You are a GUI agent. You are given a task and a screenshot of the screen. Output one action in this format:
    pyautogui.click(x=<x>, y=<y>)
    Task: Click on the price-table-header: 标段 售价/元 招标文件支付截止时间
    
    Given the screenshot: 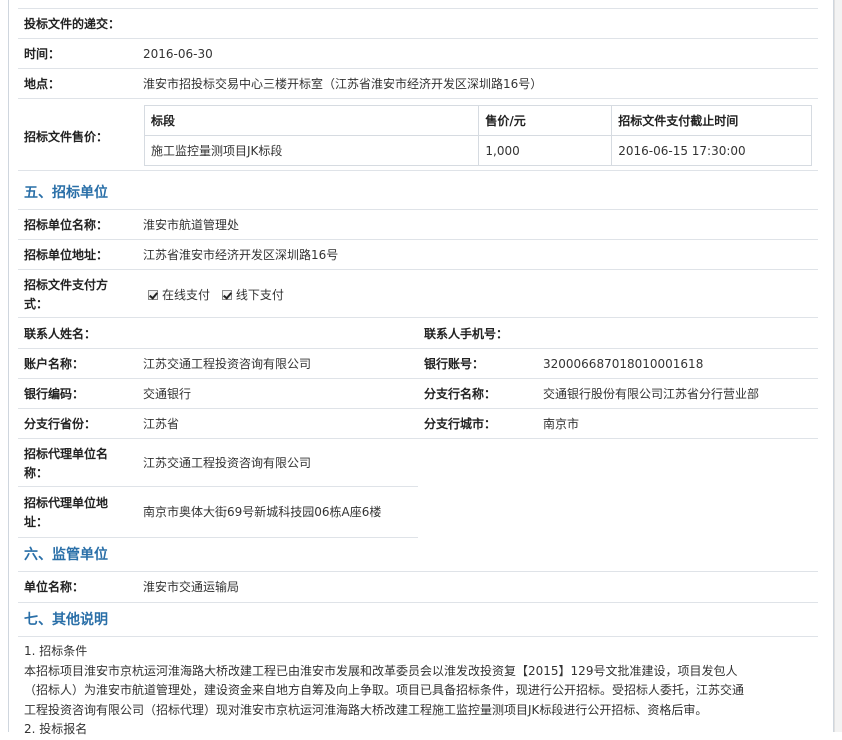 What is the action you would take?
    pyautogui.click(x=477, y=120)
    